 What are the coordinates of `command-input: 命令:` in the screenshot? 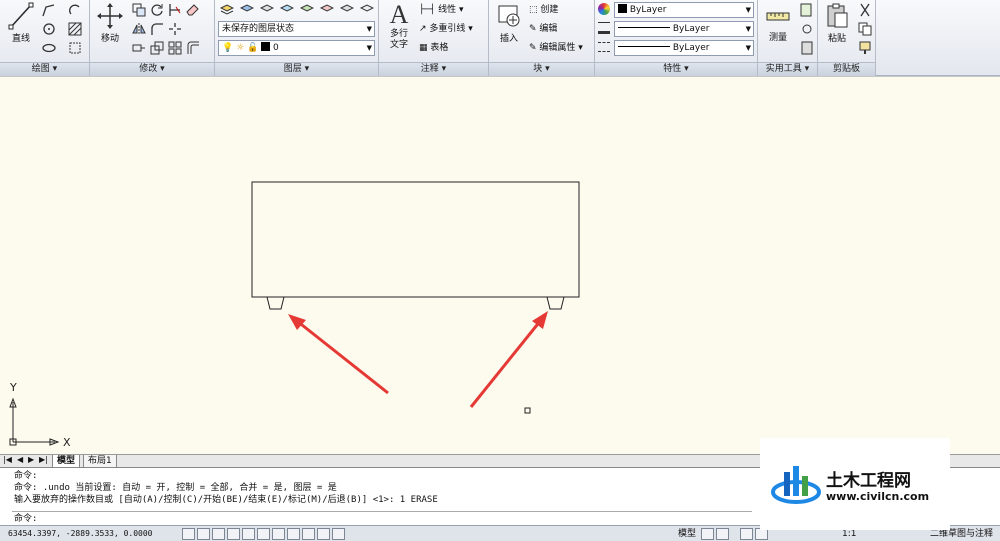 It's located at (382, 517).